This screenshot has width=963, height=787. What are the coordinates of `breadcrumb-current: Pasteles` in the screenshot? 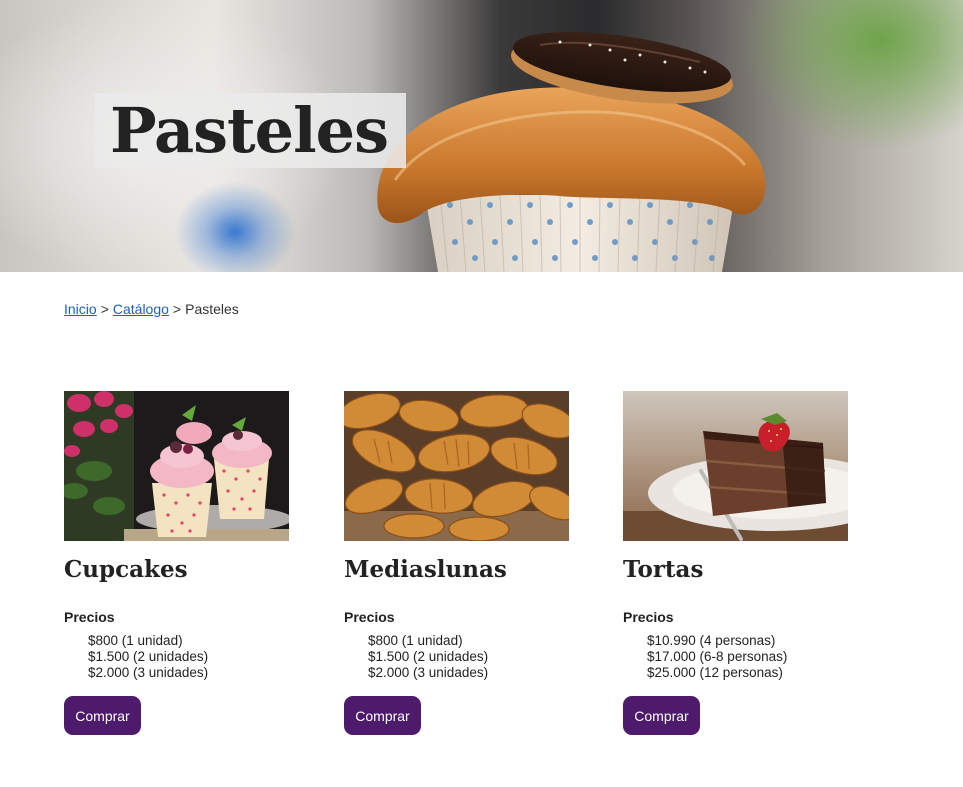 It's located at (212, 309).